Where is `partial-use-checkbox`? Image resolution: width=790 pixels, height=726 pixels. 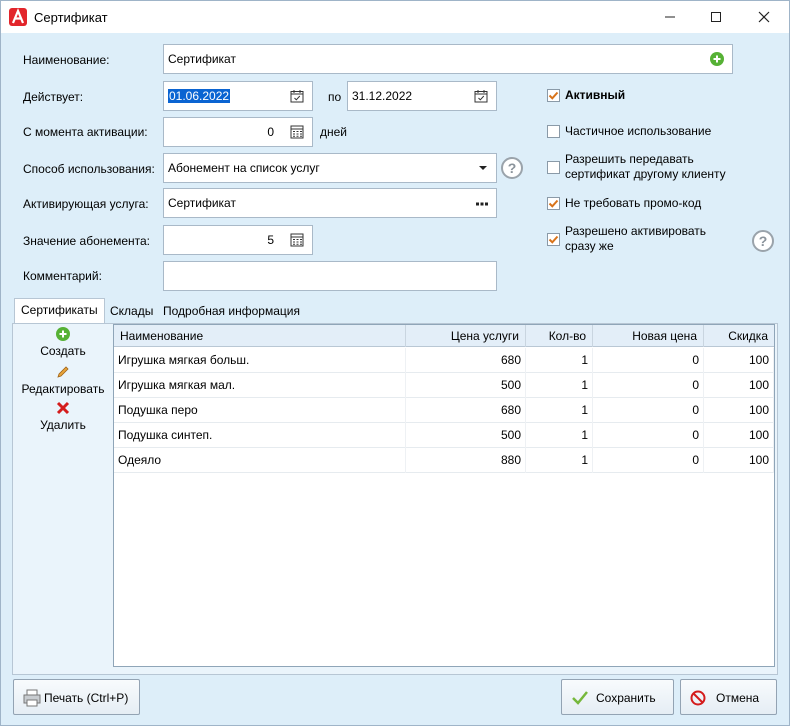
partial-use-checkbox is located at coordinates (553, 131).